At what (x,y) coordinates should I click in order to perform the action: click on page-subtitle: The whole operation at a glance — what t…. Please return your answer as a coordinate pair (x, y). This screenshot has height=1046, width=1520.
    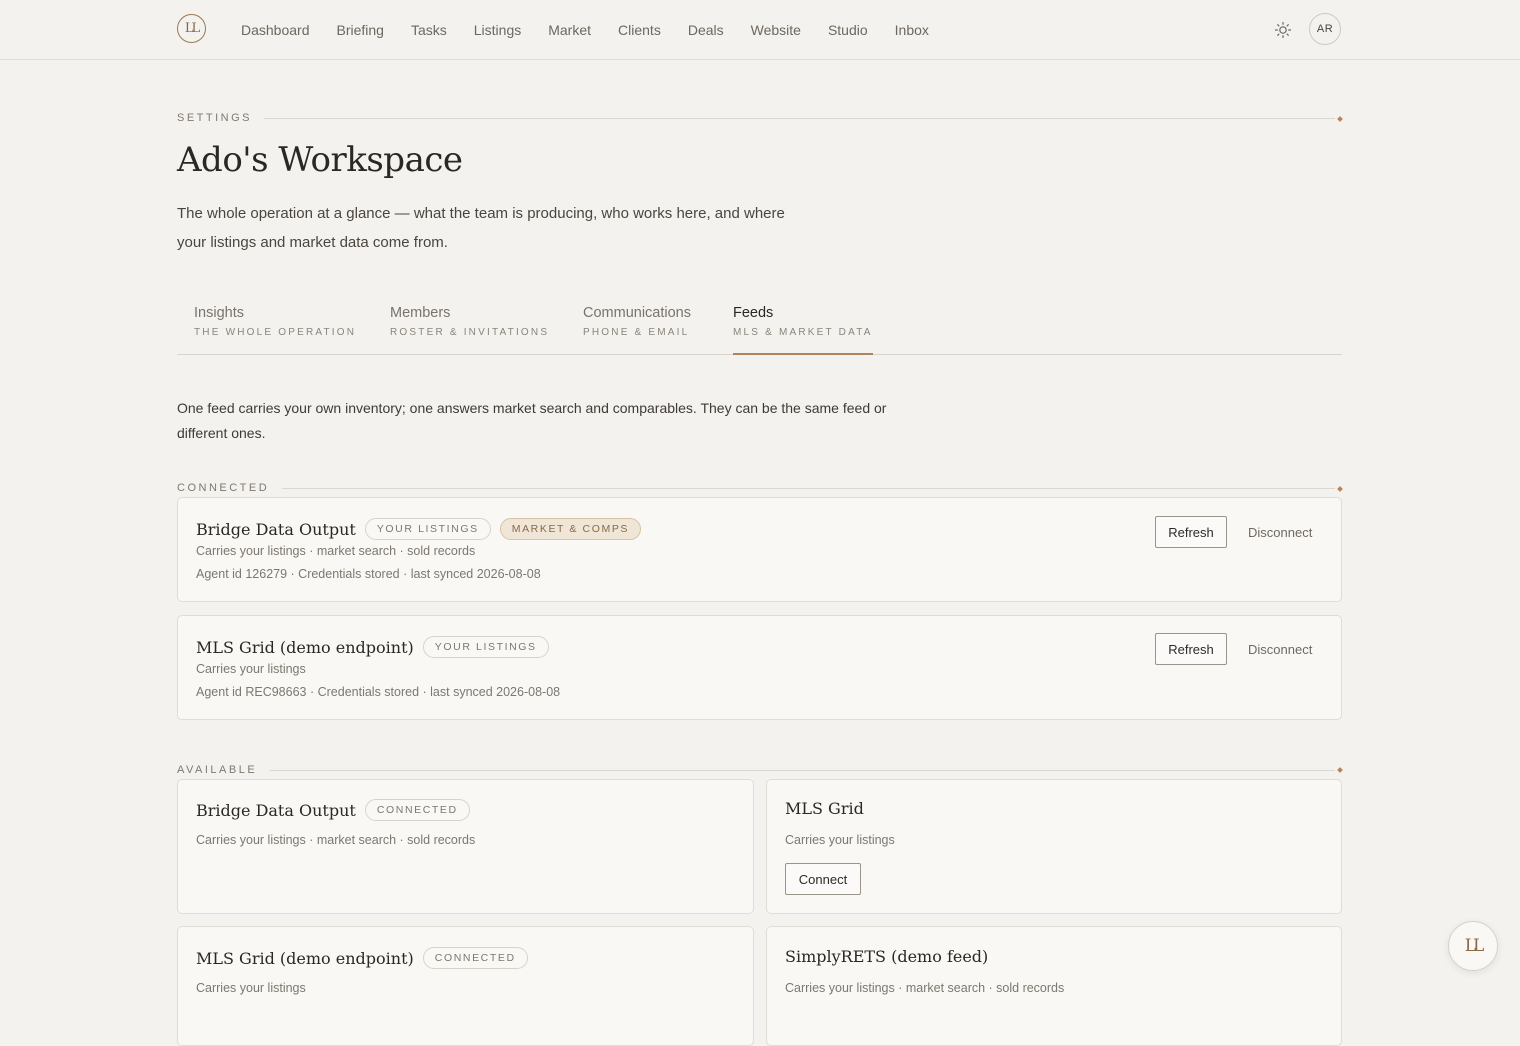
    Looking at the image, I should click on (481, 228).